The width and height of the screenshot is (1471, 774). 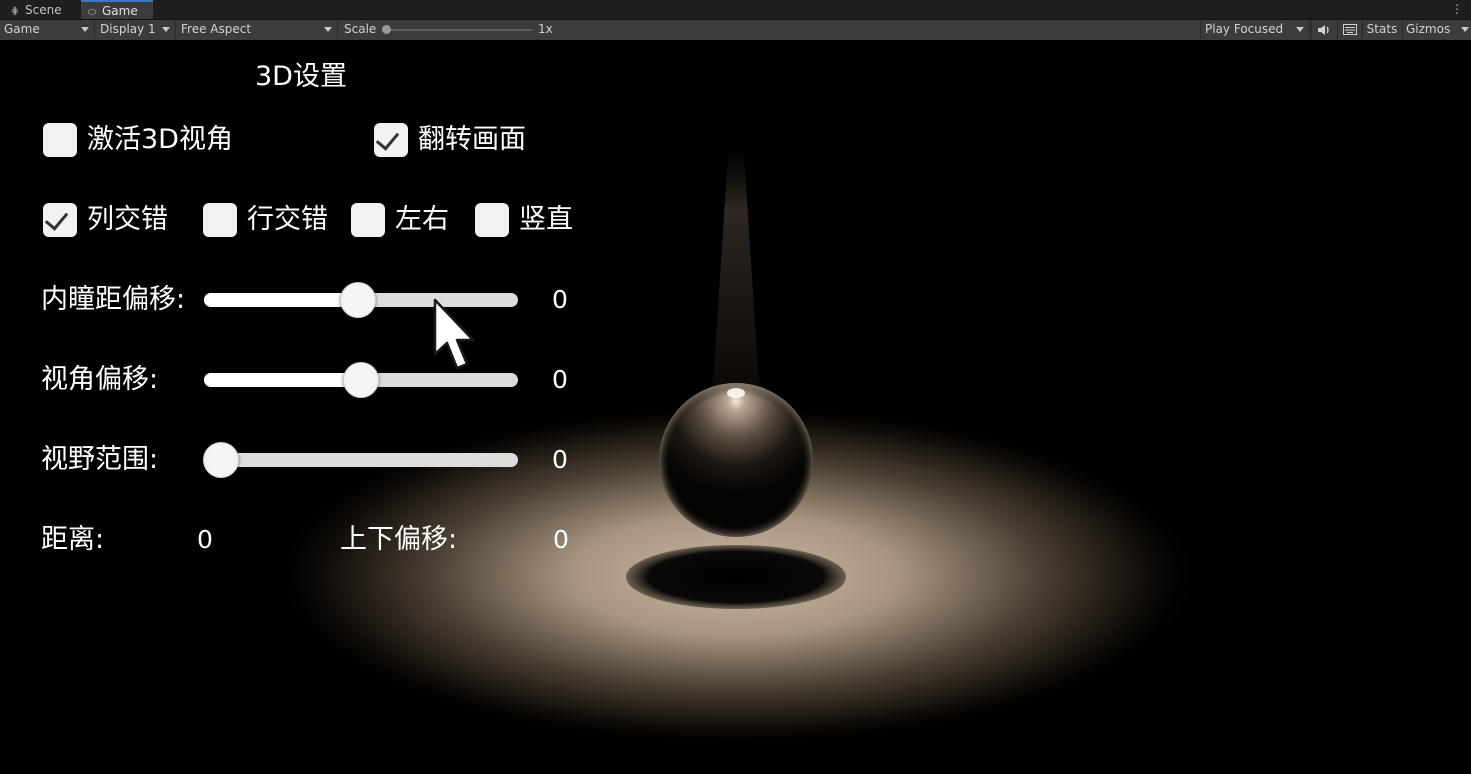 I want to click on field-of-view-slider-thumb, so click(x=221, y=460).